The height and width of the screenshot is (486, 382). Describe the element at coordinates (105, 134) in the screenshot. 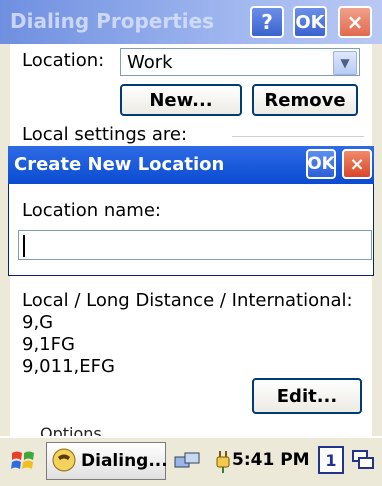

I see `local-settings-label: Local settings are:` at that location.